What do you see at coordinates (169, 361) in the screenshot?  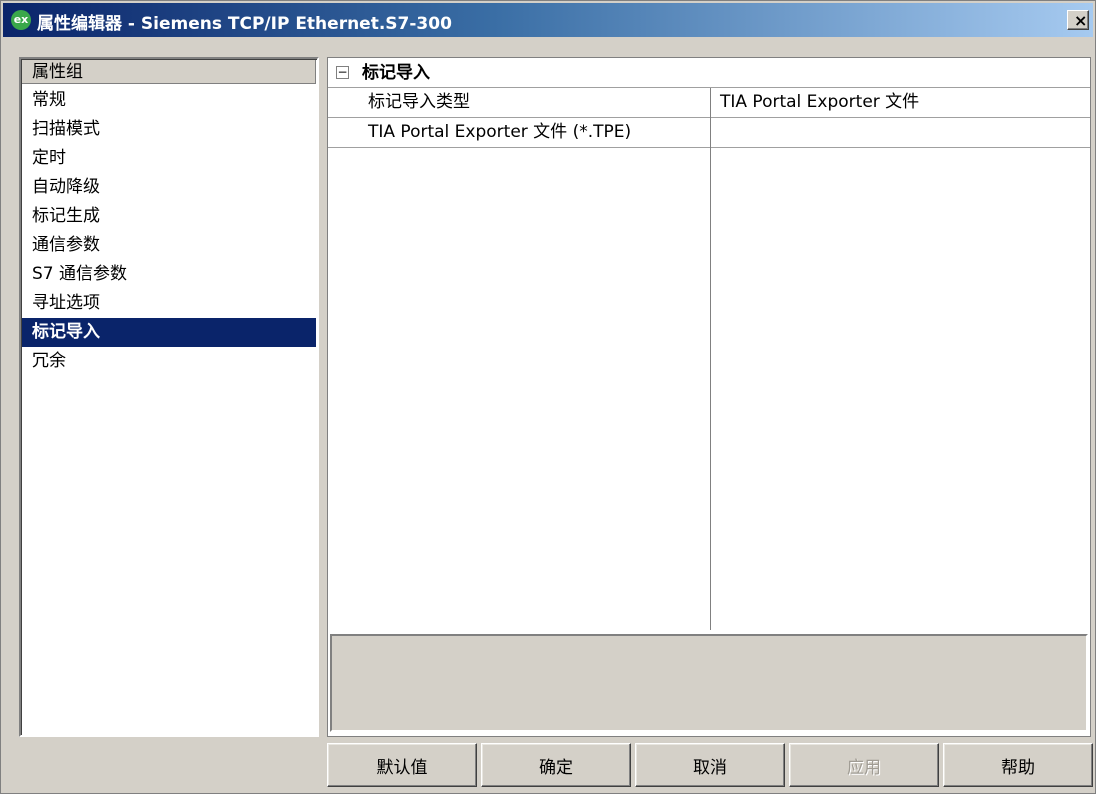 I see `sidebar-item-redundancy: 冗余` at bounding box center [169, 361].